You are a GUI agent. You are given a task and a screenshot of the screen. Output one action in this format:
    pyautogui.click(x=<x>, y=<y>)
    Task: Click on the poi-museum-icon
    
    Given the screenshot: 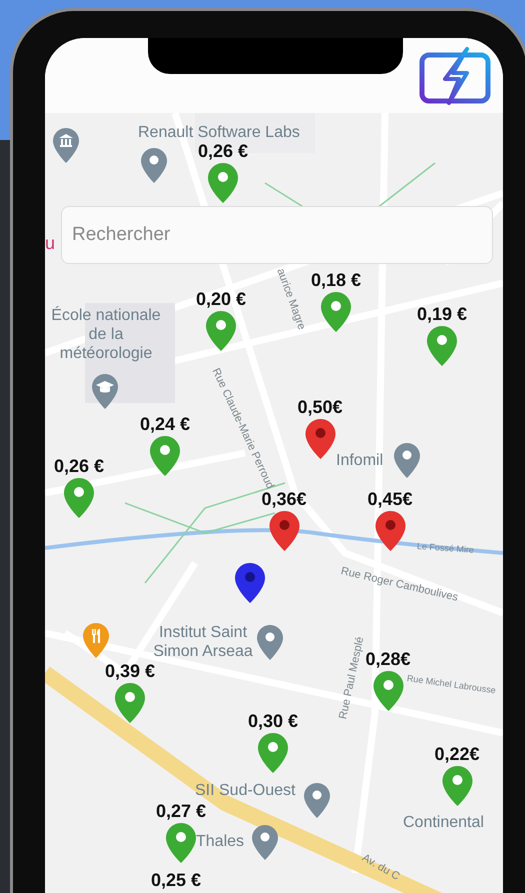 What is the action you would take?
    pyautogui.click(x=66, y=145)
    